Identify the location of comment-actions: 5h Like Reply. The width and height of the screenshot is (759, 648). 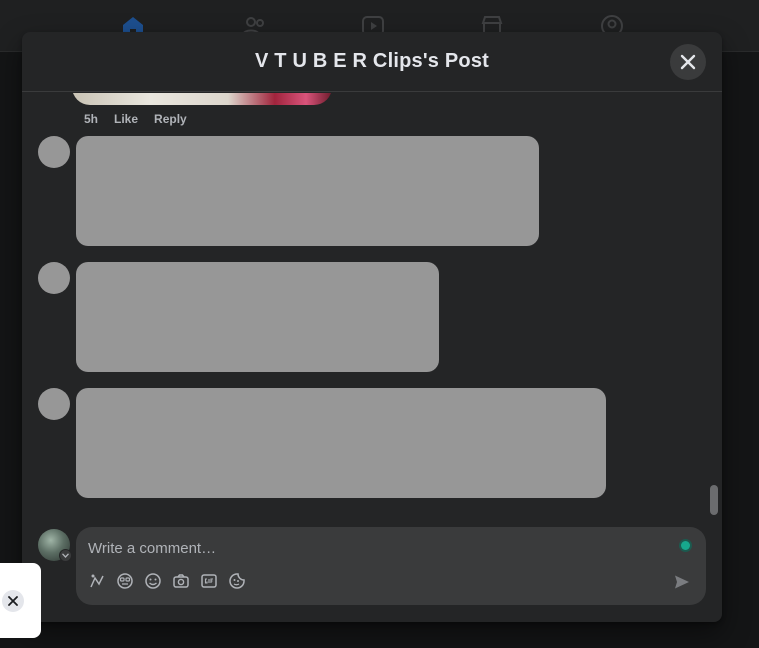
(135, 119).